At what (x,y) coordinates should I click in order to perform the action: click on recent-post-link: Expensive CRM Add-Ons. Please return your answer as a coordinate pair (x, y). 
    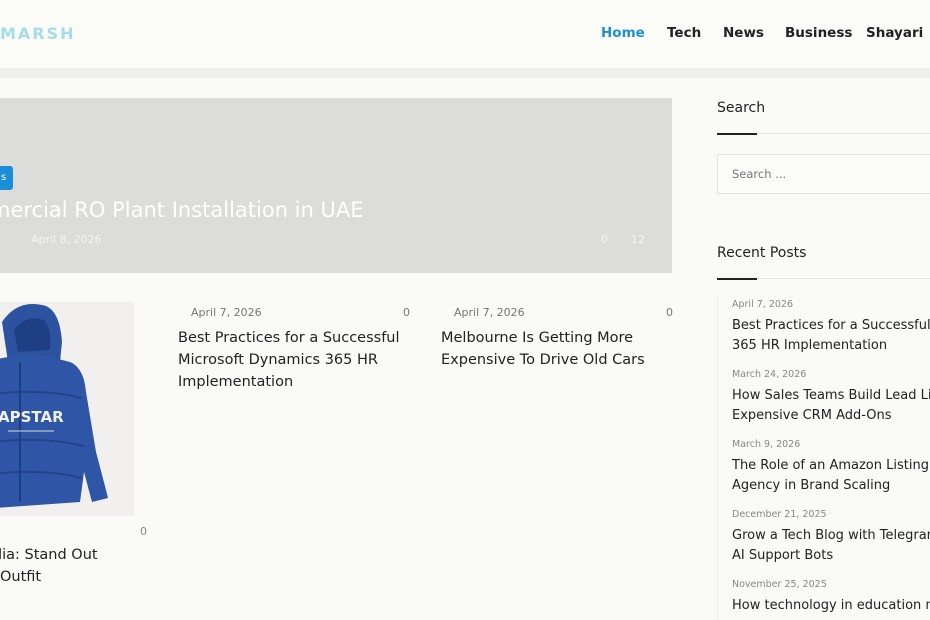
    Looking at the image, I should click on (831, 416).